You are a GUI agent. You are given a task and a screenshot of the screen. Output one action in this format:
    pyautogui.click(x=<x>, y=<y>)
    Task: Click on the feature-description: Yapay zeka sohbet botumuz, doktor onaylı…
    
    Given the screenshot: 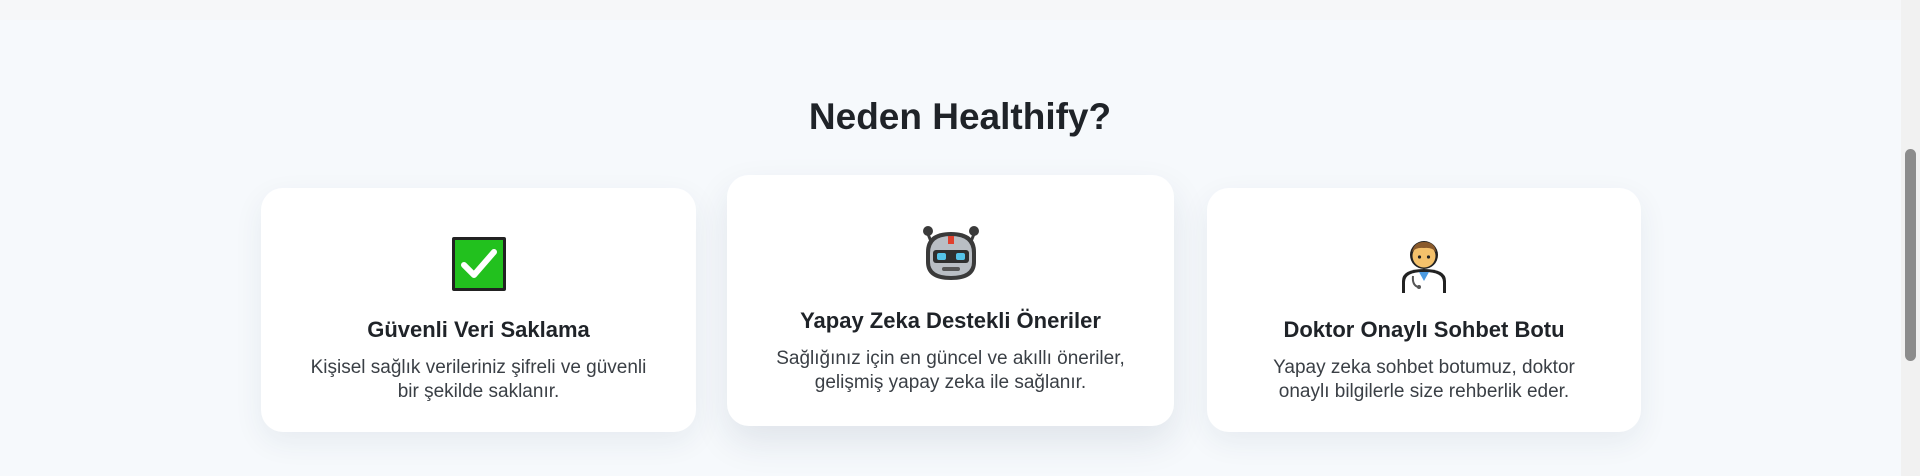 What is the action you would take?
    pyautogui.click(x=1424, y=380)
    